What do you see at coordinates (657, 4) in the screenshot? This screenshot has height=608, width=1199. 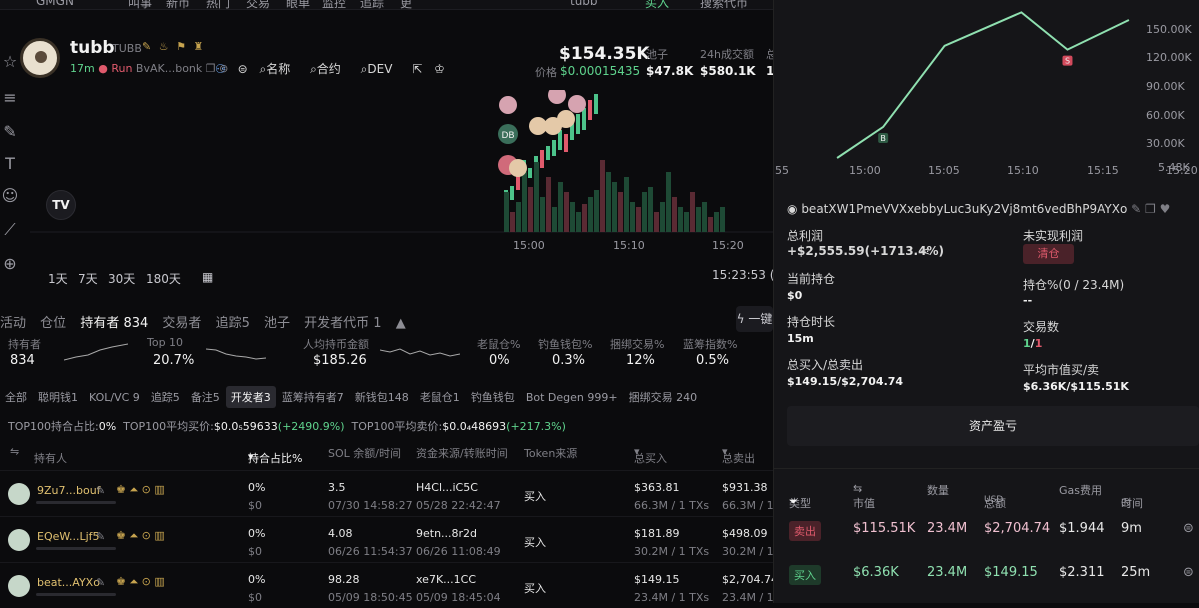 I see `nav-buy-button: 买入` at bounding box center [657, 4].